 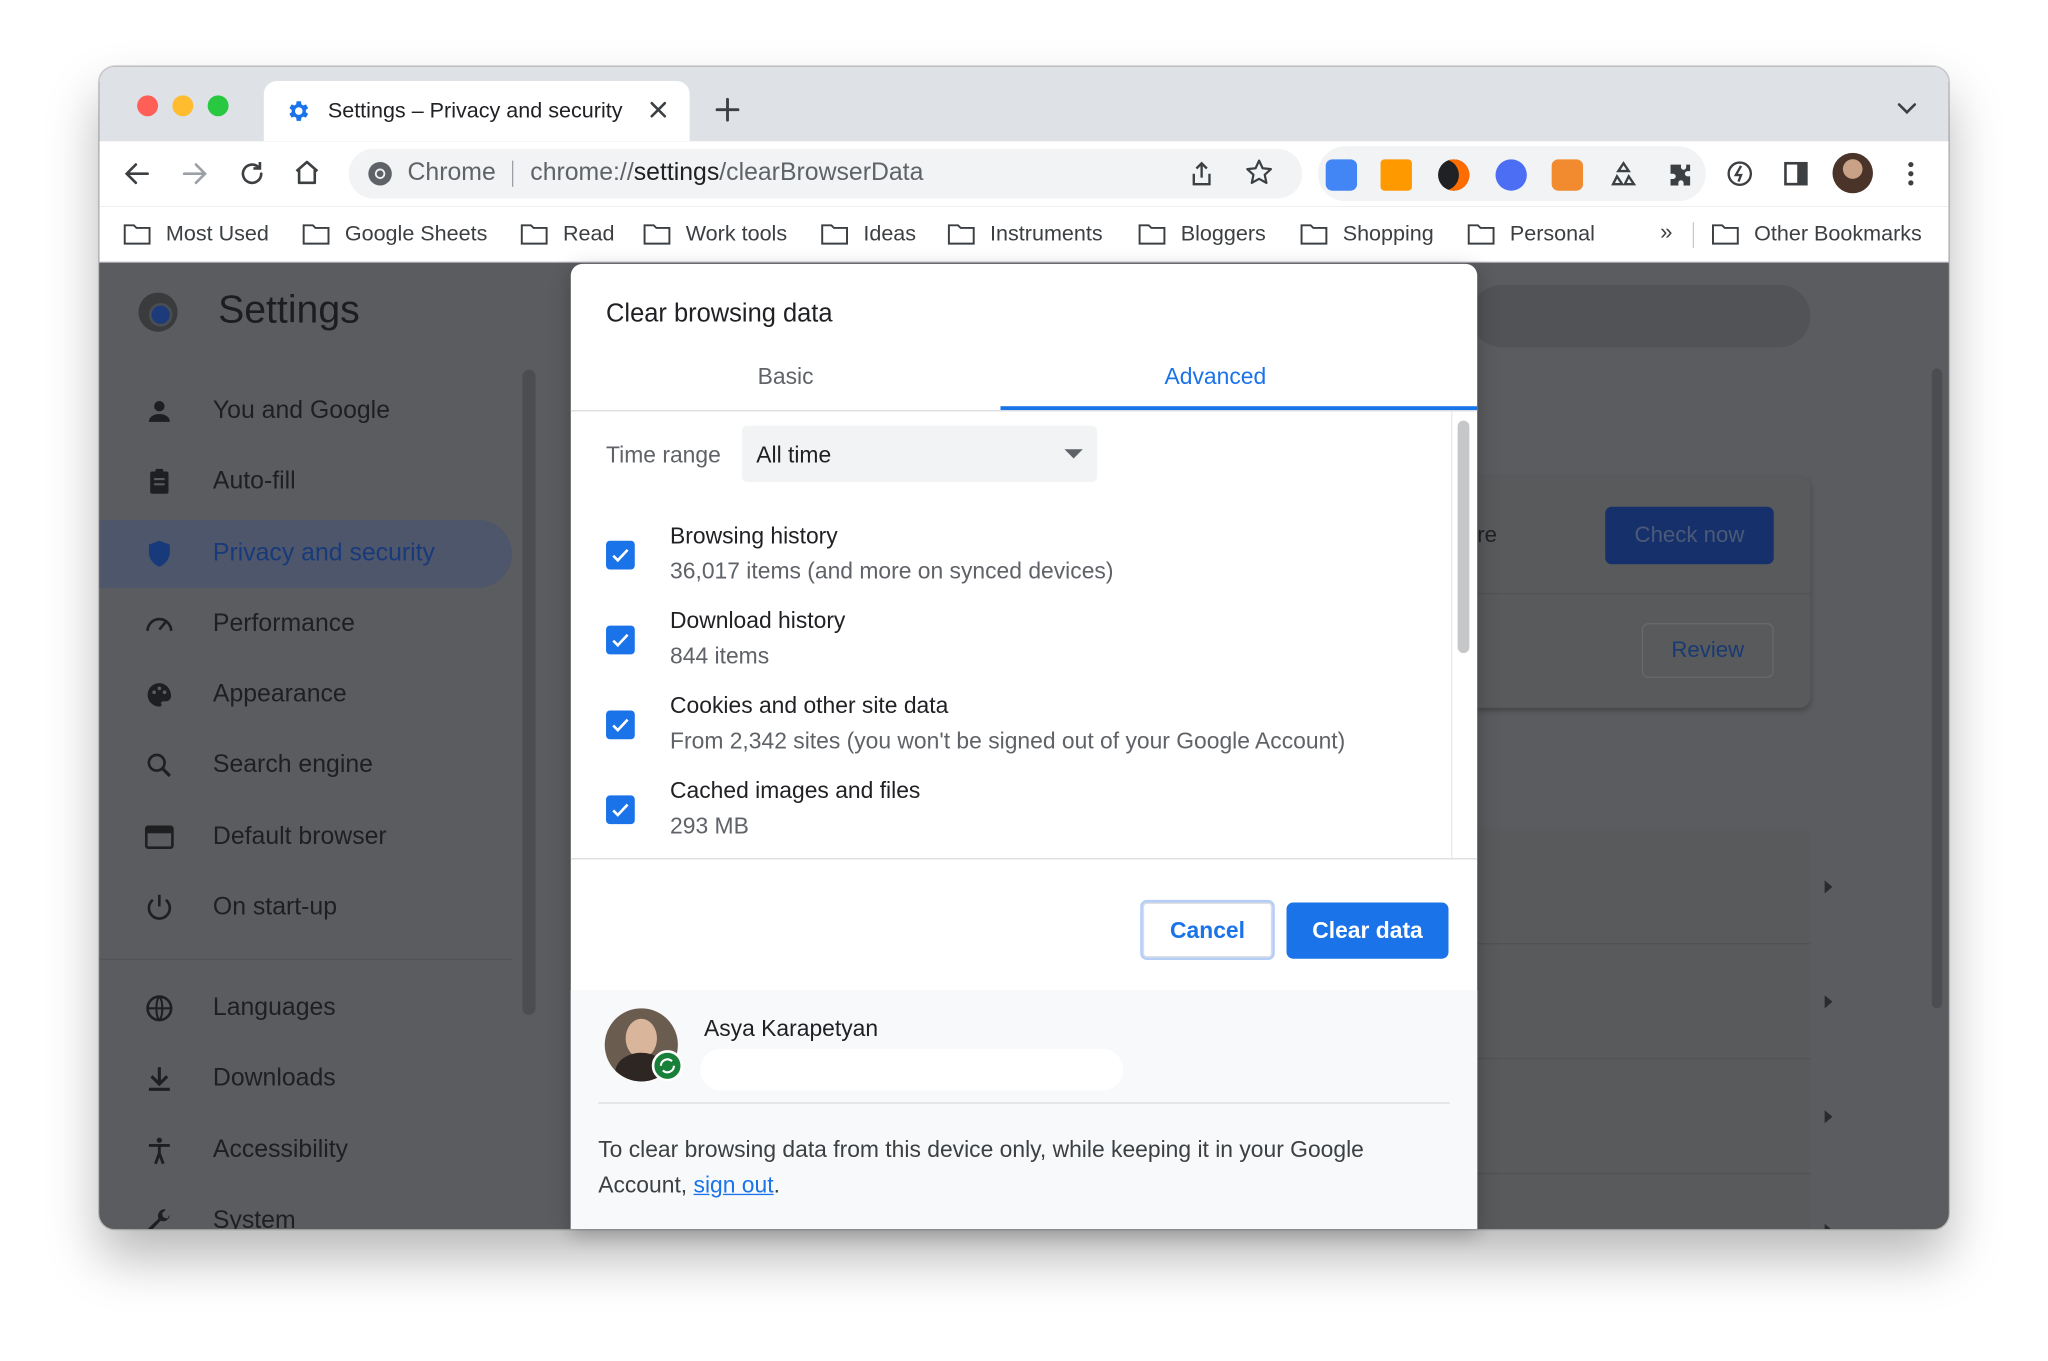 What do you see at coordinates (1201, 173) in the screenshot?
I see `share-icon` at bounding box center [1201, 173].